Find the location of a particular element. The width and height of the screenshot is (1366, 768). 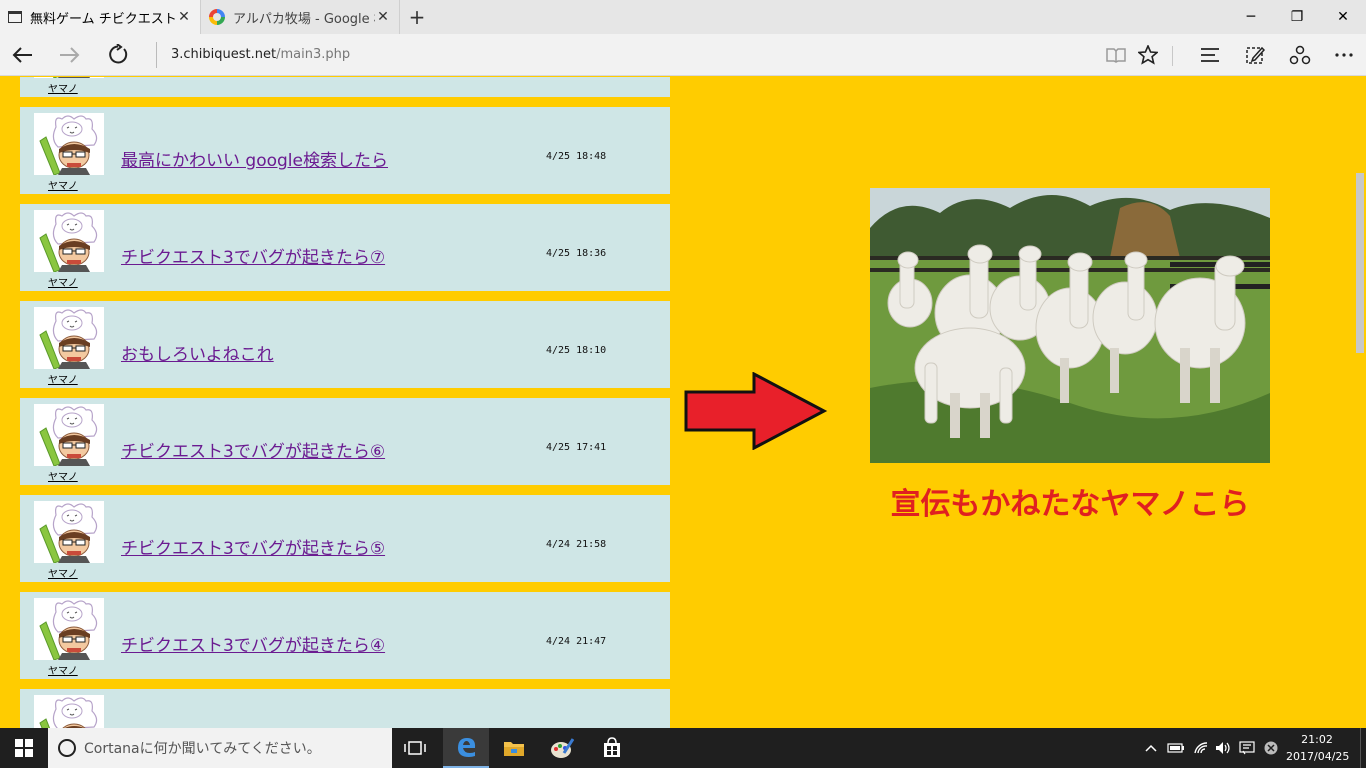

tab-title: 無料ゲーム チビクエスト３ is located at coordinates (103, 19).